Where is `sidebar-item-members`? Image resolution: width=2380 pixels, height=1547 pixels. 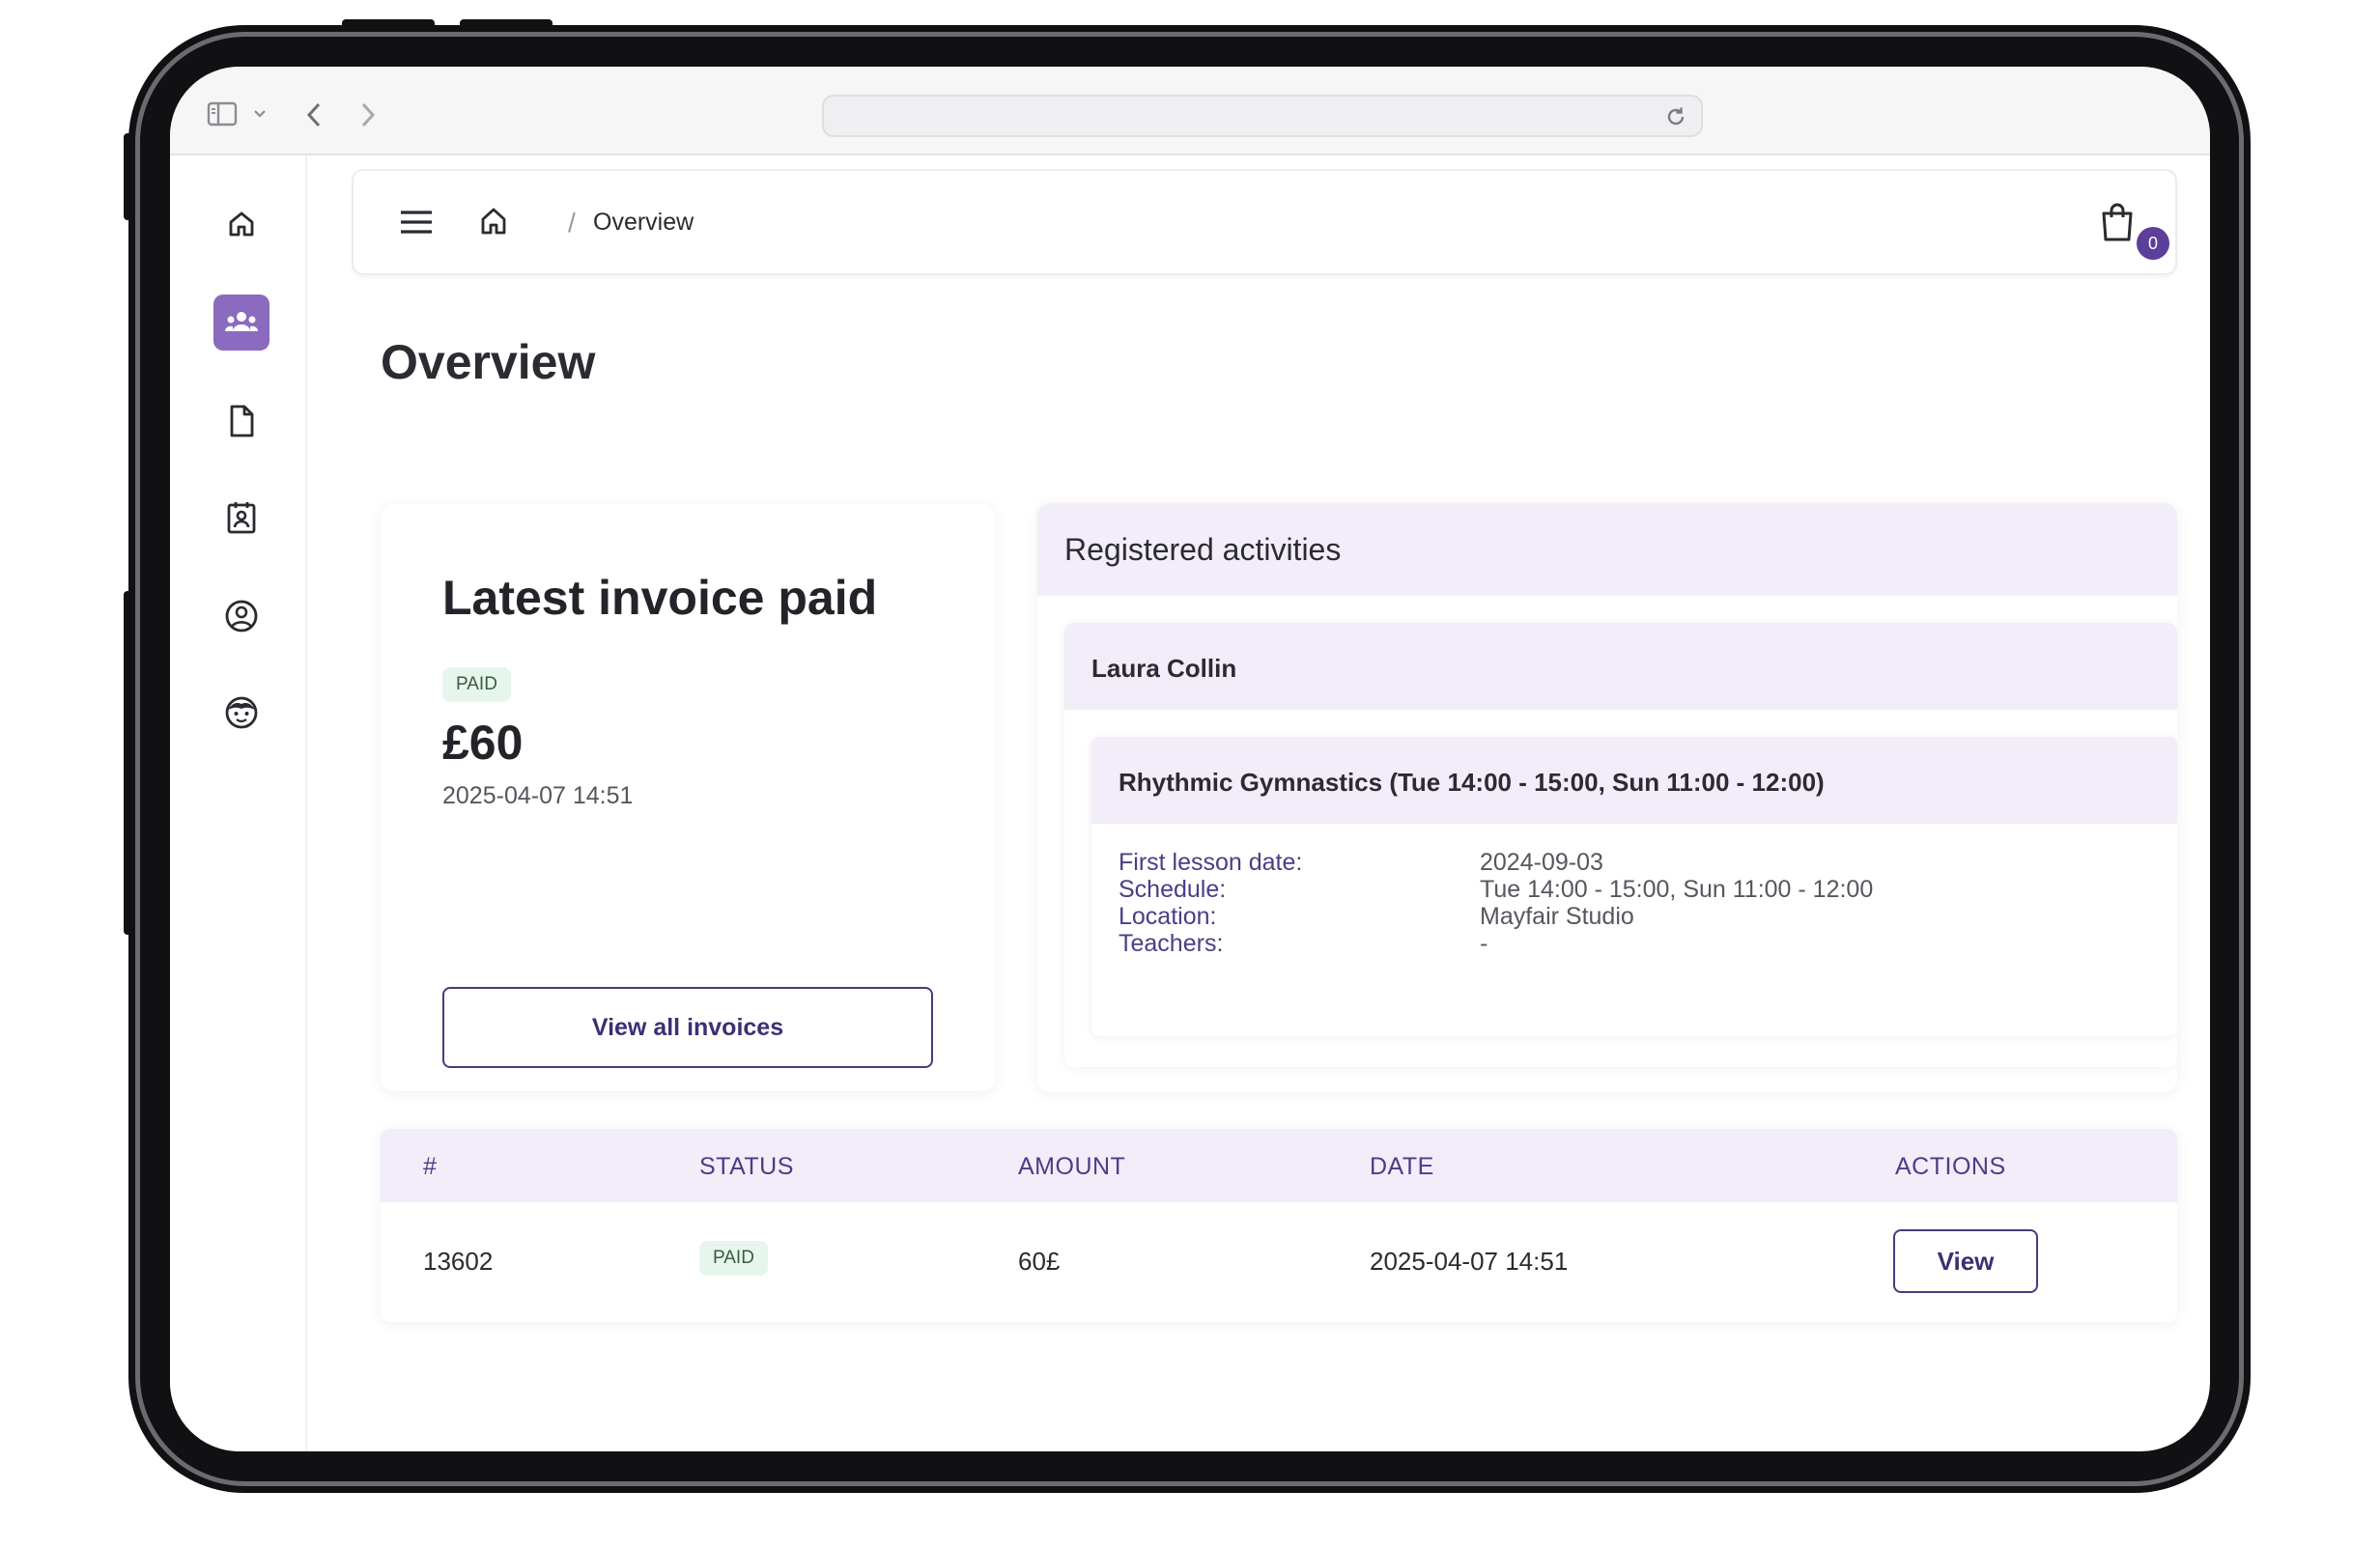 sidebar-item-members is located at coordinates (241, 323).